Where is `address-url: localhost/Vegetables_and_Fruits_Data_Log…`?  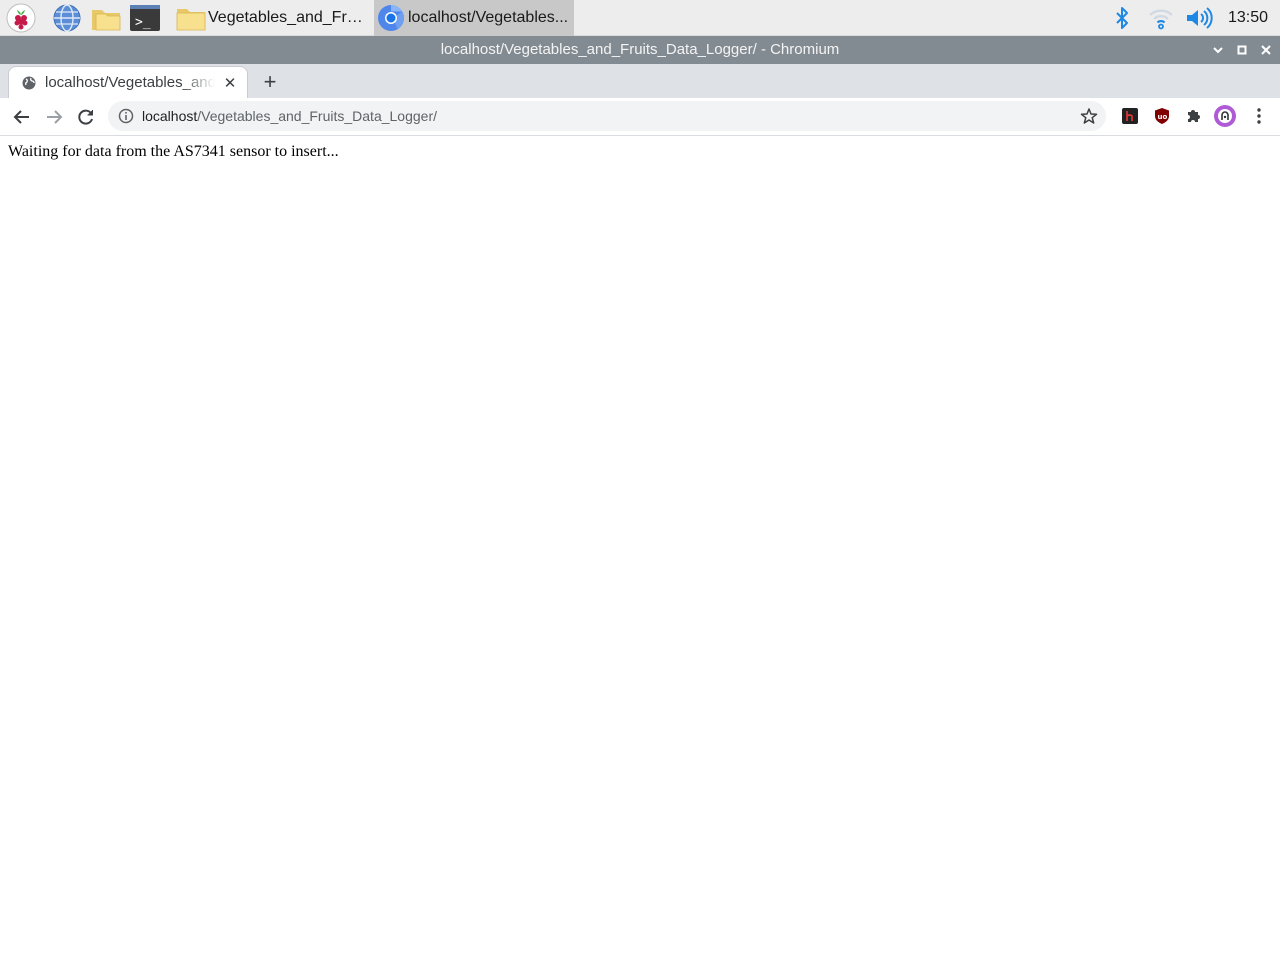
address-url: localhost/Vegetables_and_Fruits_Data_Log… is located at coordinates (289, 116).